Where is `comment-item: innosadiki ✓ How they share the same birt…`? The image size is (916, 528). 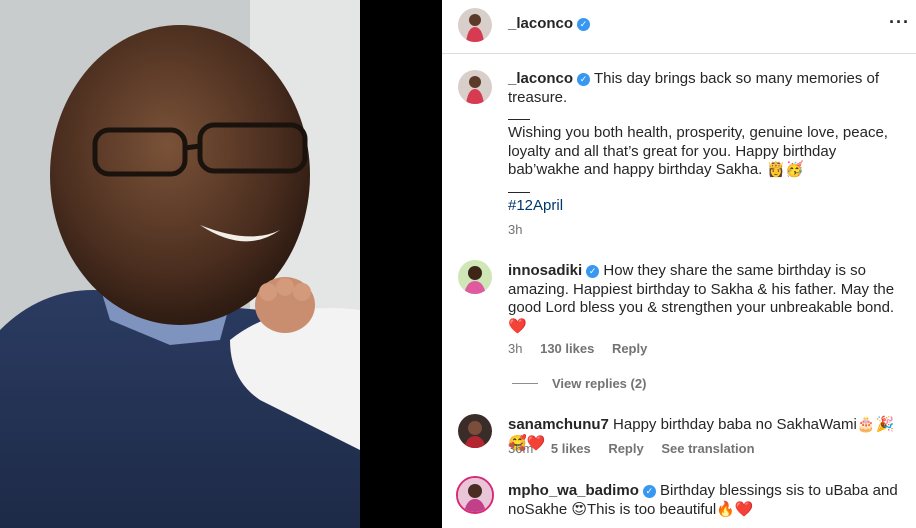 comment-item: innosadiki ✓ How they share the same birt… is located at coordinates (708, 299).